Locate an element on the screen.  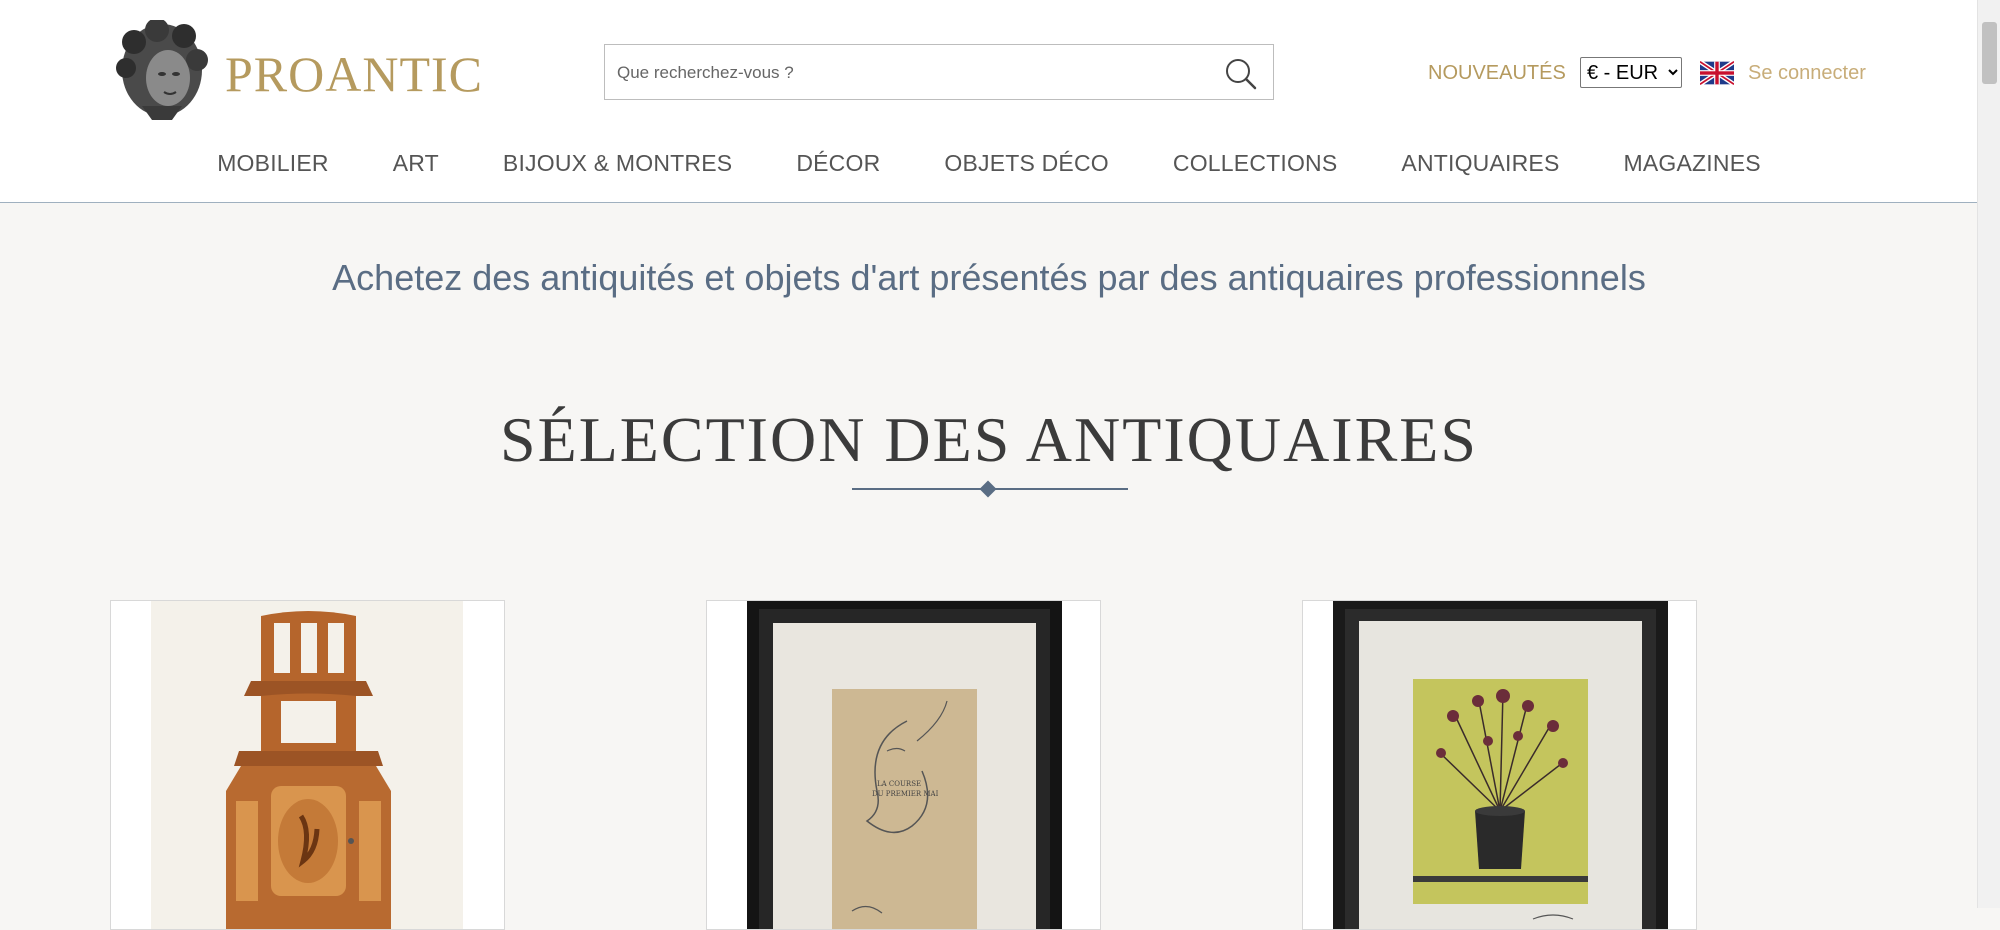
search-box is located at coordinates (939, 72).